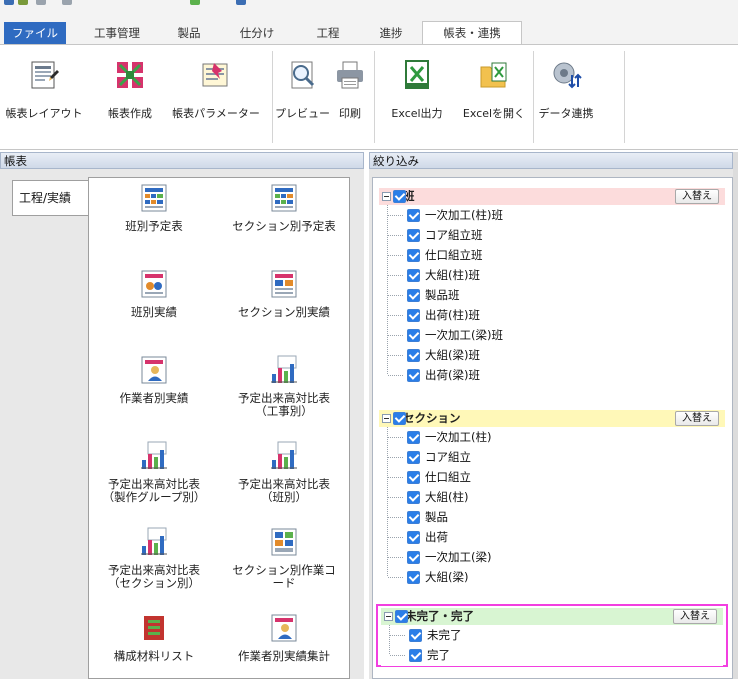 The height and width of the screenshot is (679, 738). What do you see at coordinates (302, 90) in the screenshot?
I see `preview-button: プレビュー` at bounding box center [302, 90].